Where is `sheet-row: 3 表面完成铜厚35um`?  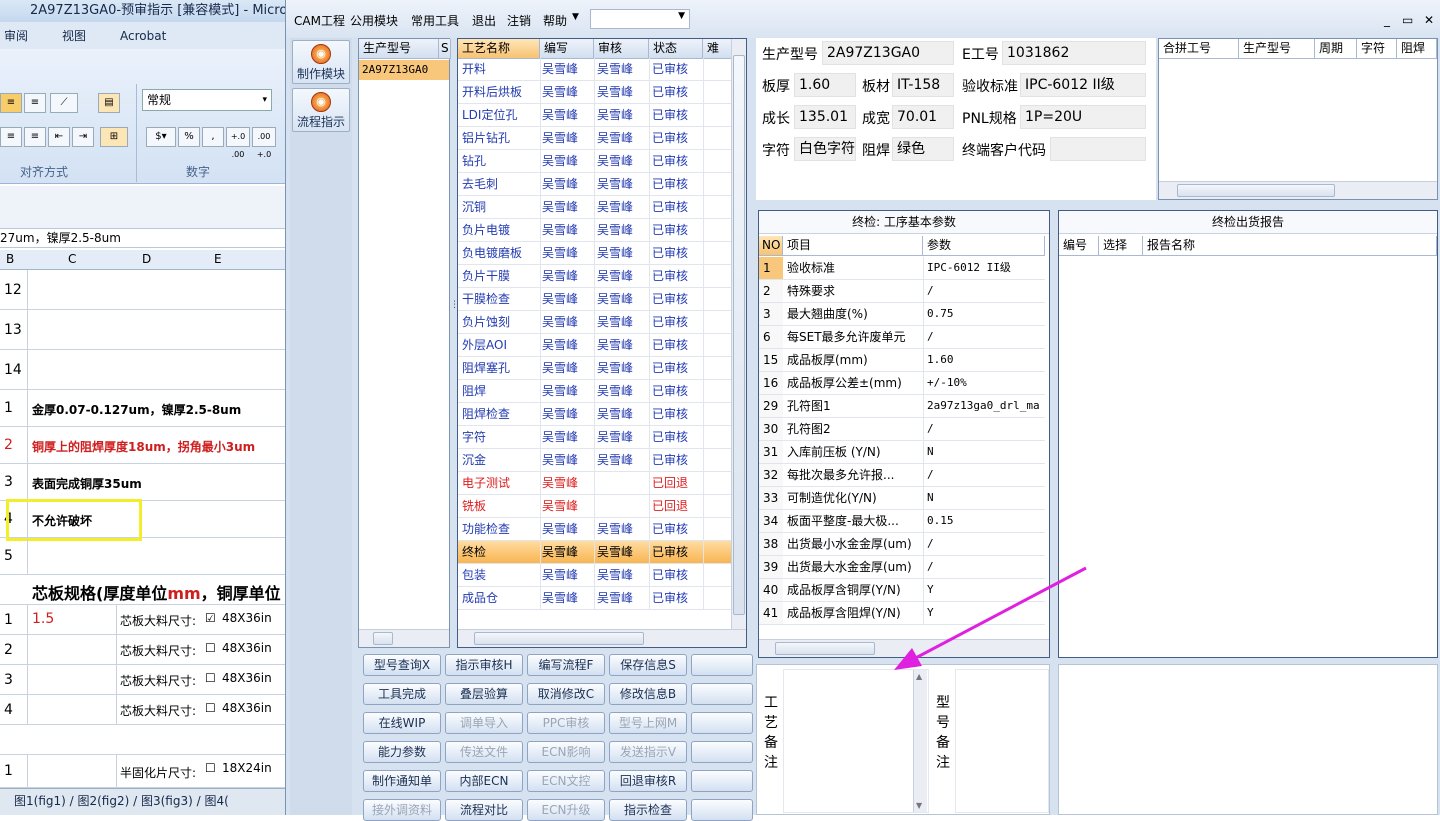
sheet-row: 3 表面完成铜厚35um is located at coordinates (142, 482).